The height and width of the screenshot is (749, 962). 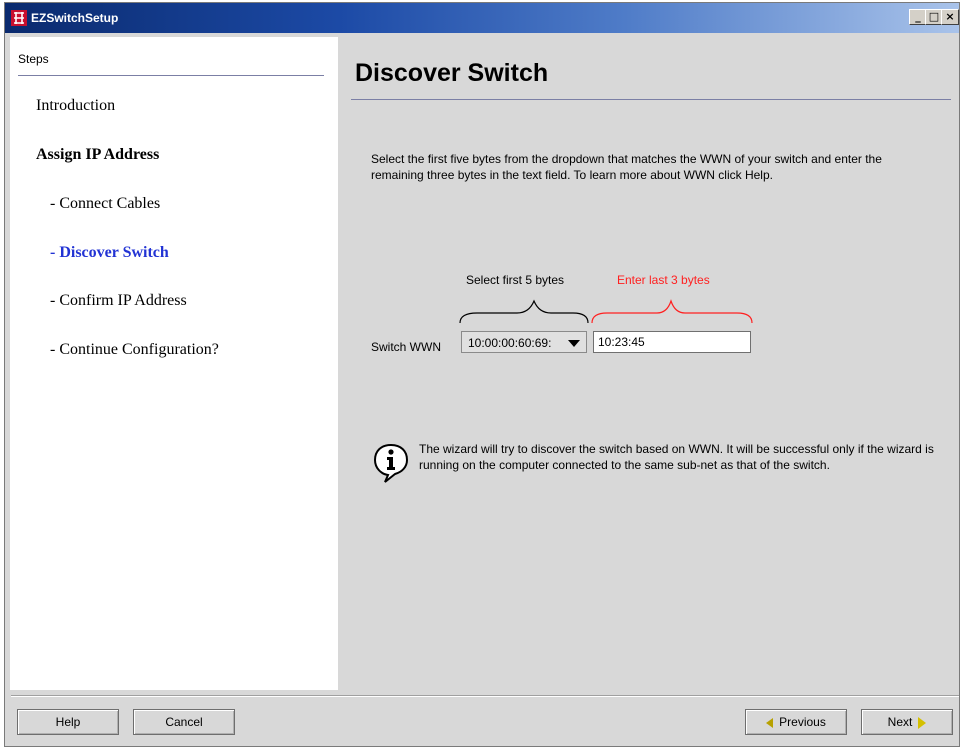 I want to click on first-bytes-brace, so click(x=524, y=311).